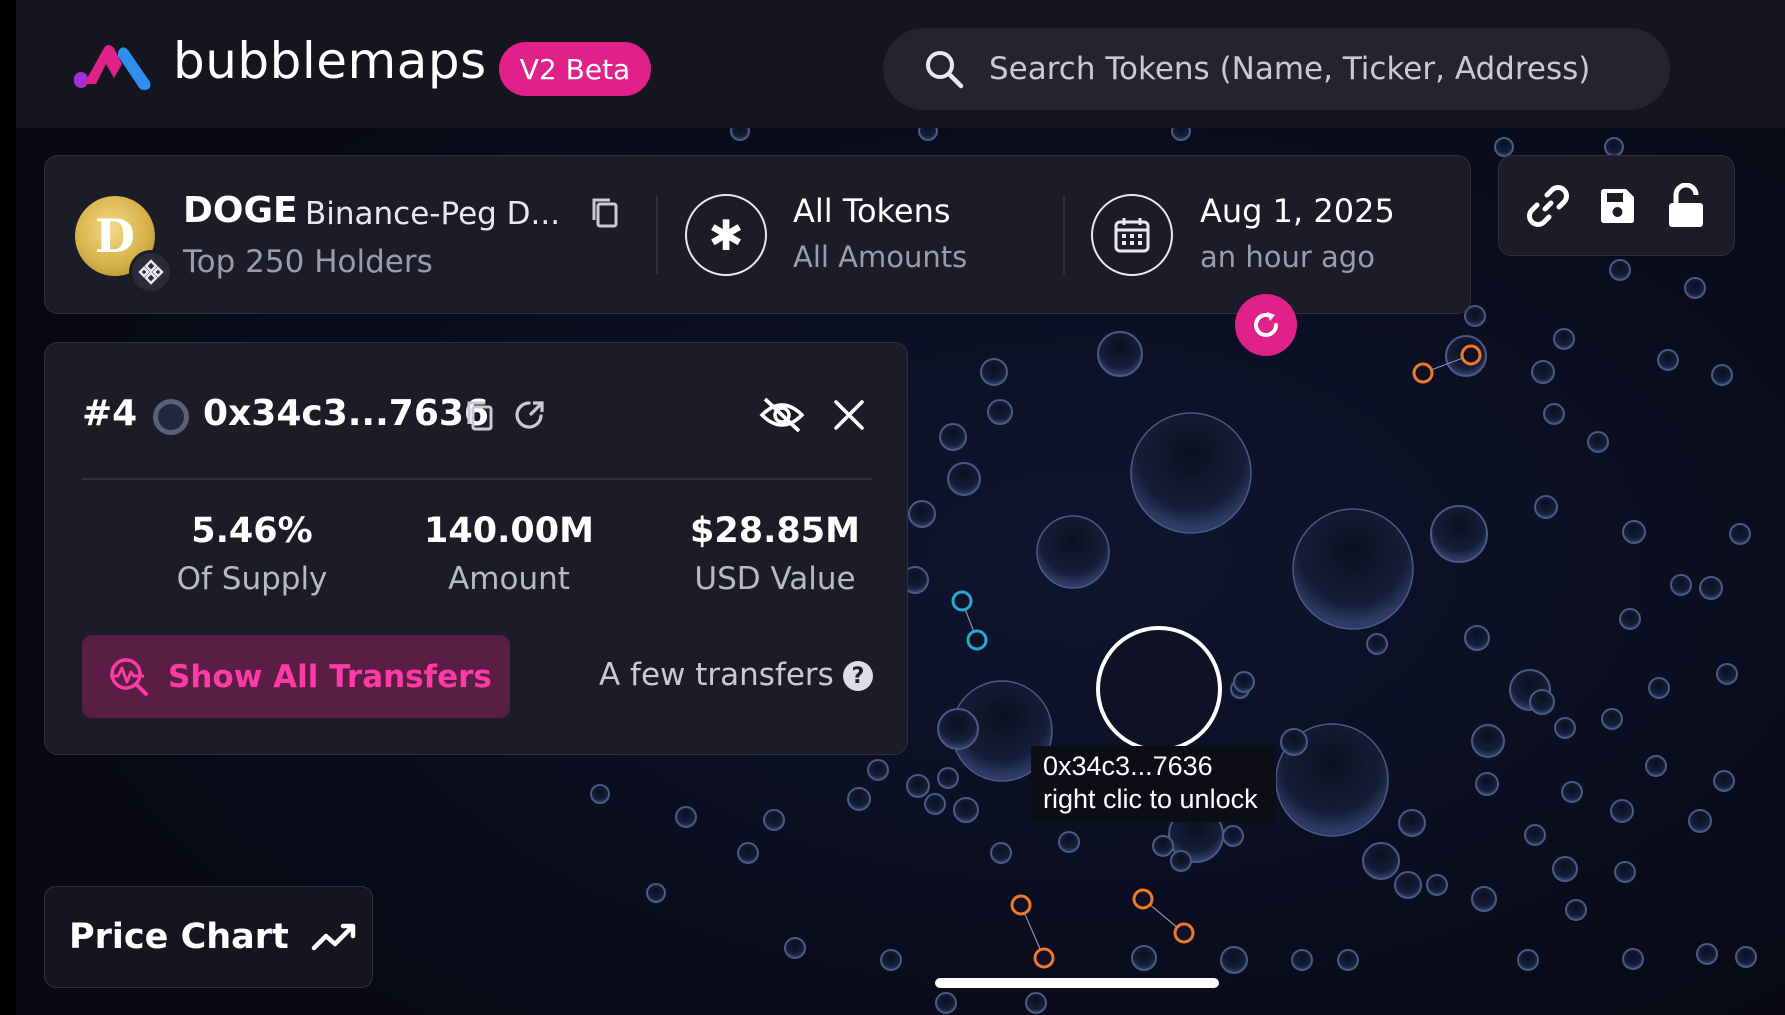 The height and width of the screenshot is (1015, 1785). Describe the element at coordinates (1319, 69) in the screenshot. I see `search-input` at that location.